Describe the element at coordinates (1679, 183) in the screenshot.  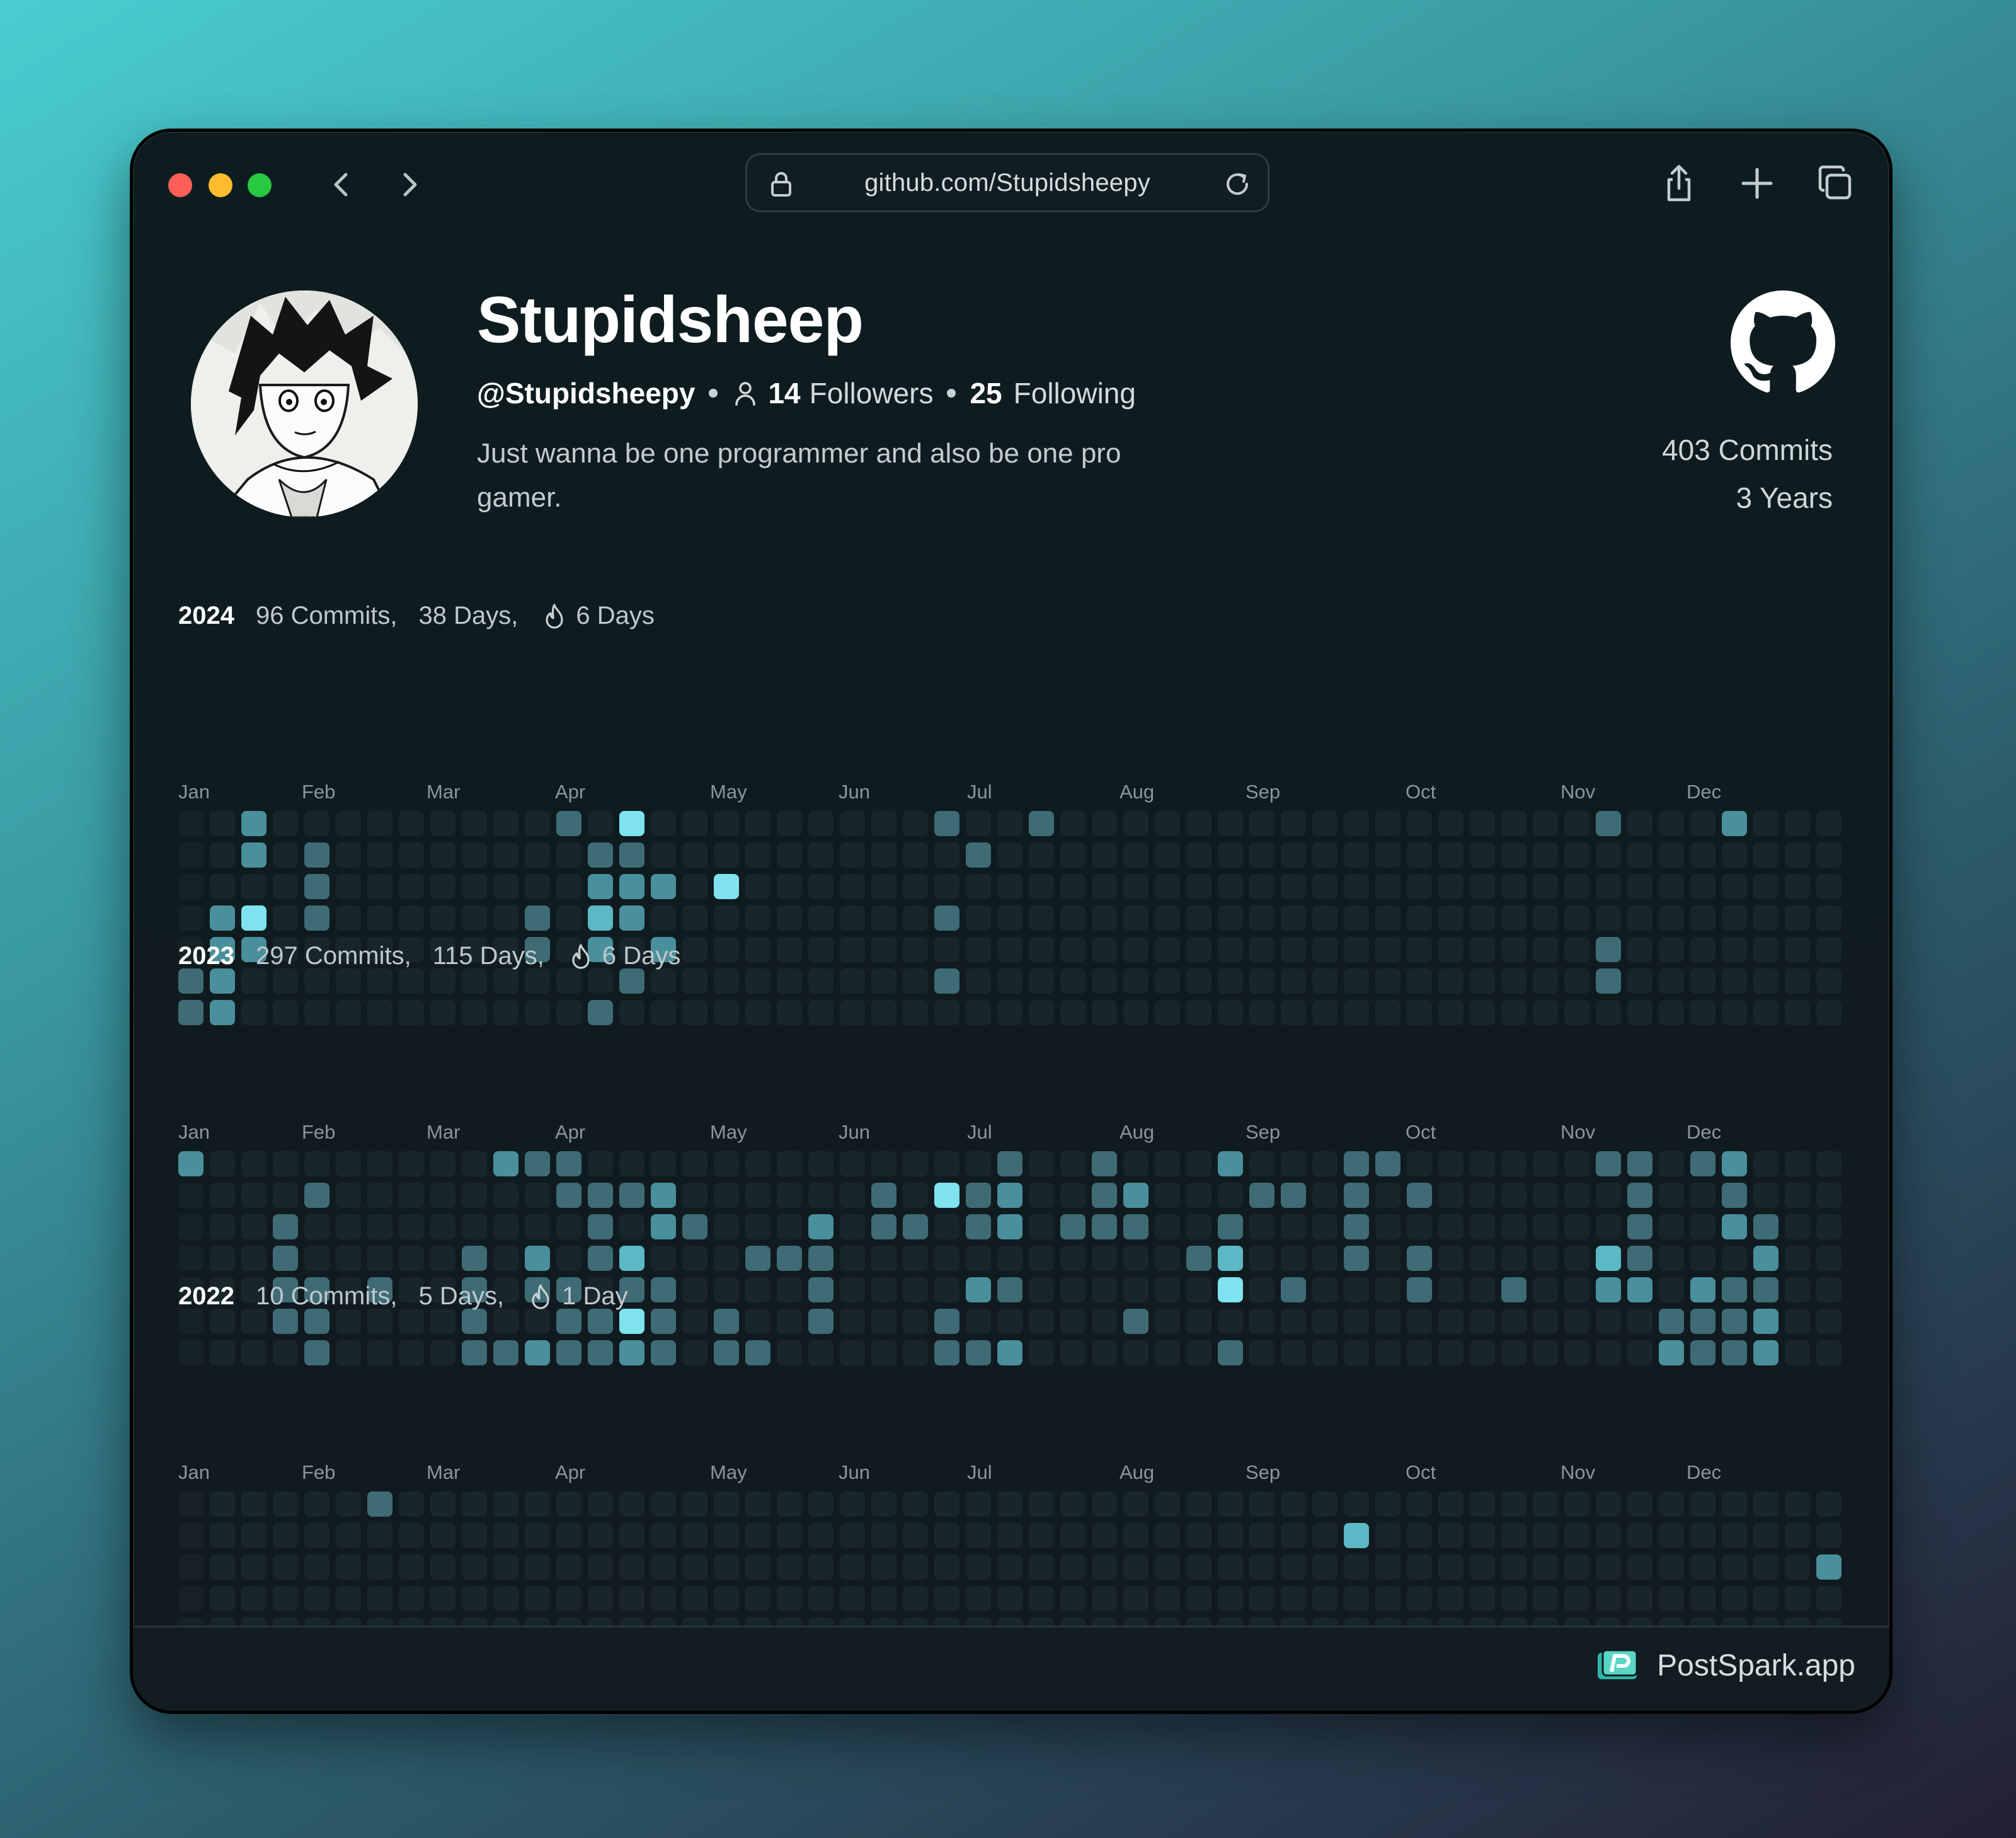
I see `share-button` at that location.